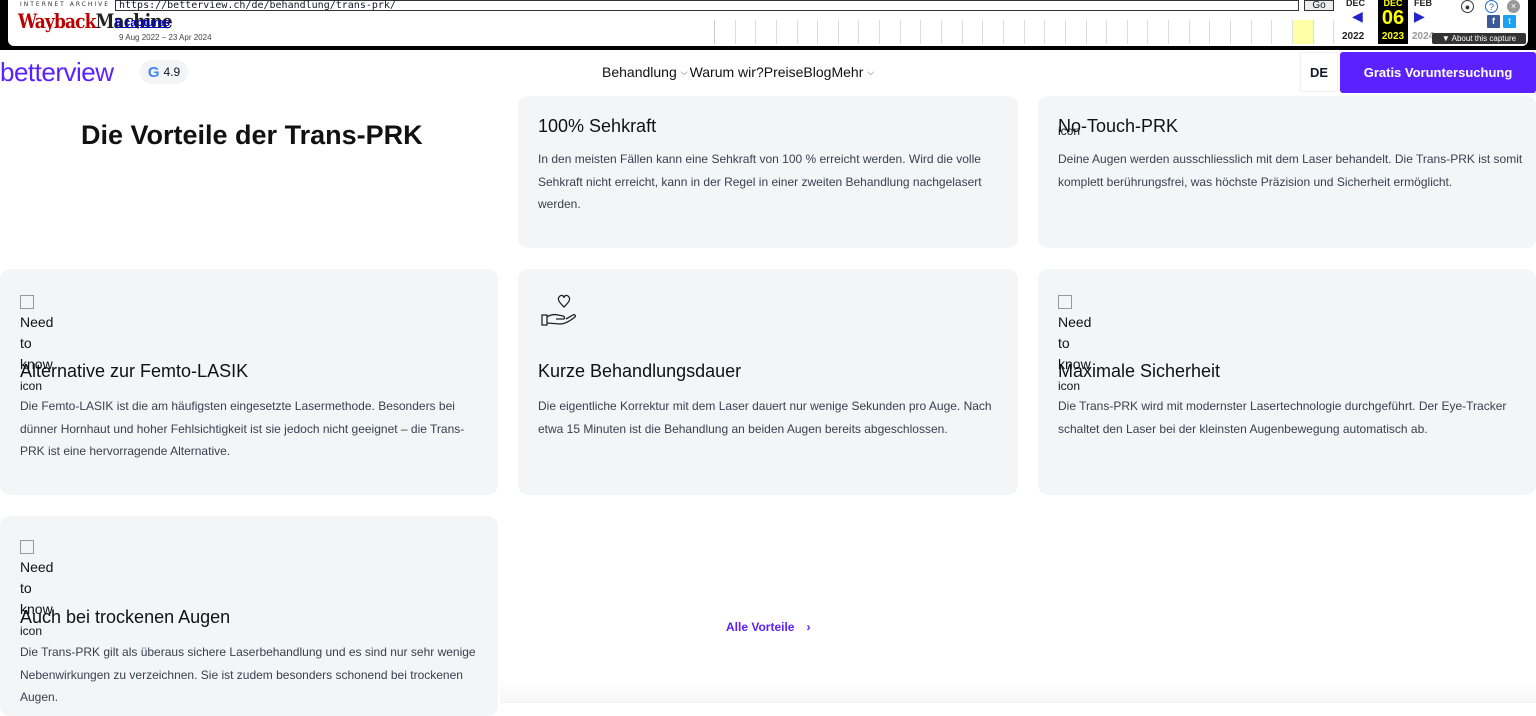 The height and width of the screenshot is (716, 1536). I want to click on wayback-prev-month: DEC, so click(1356, 4).